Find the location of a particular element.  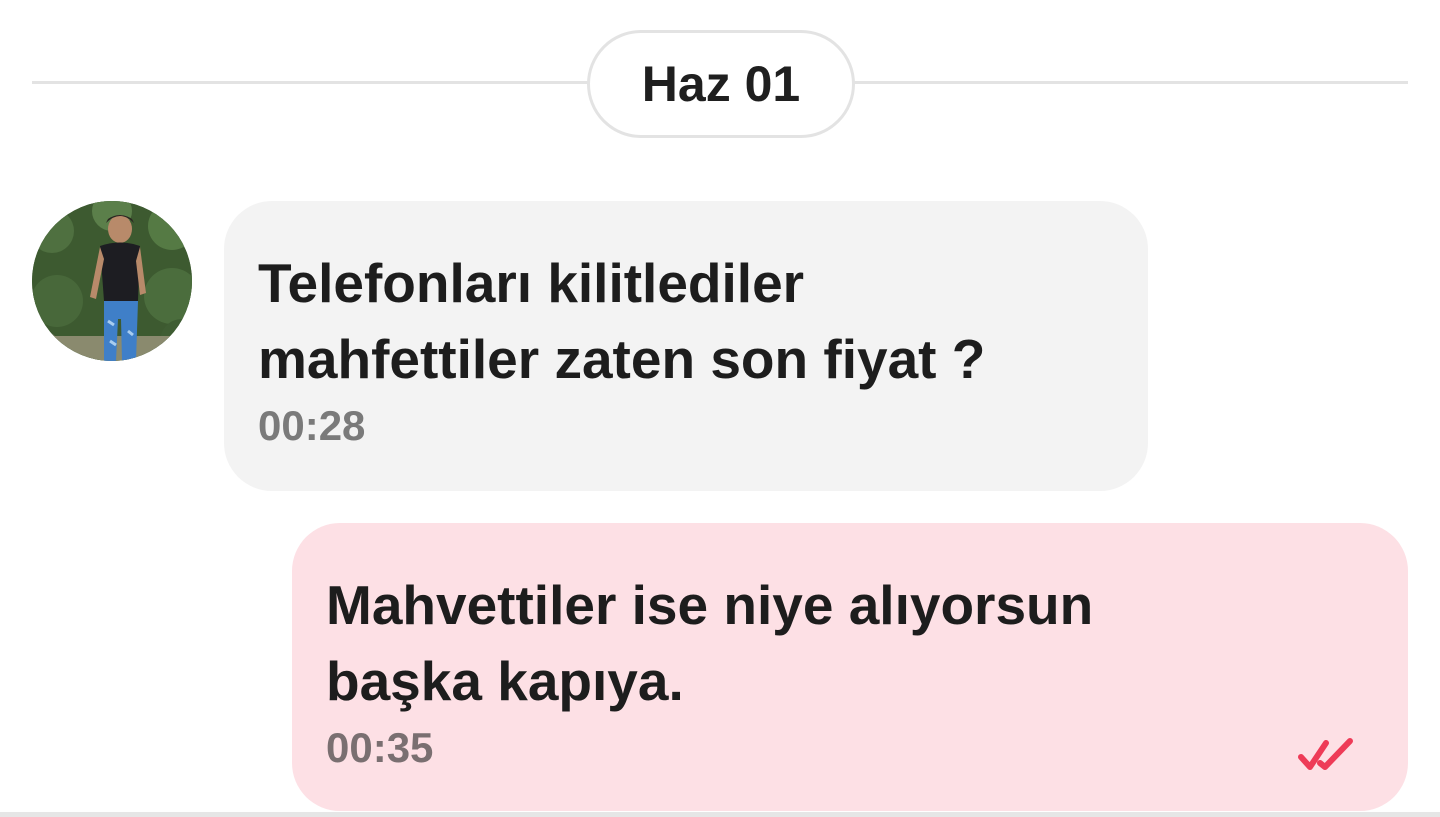

double-check-icon is located at coordinates (1325, 754).